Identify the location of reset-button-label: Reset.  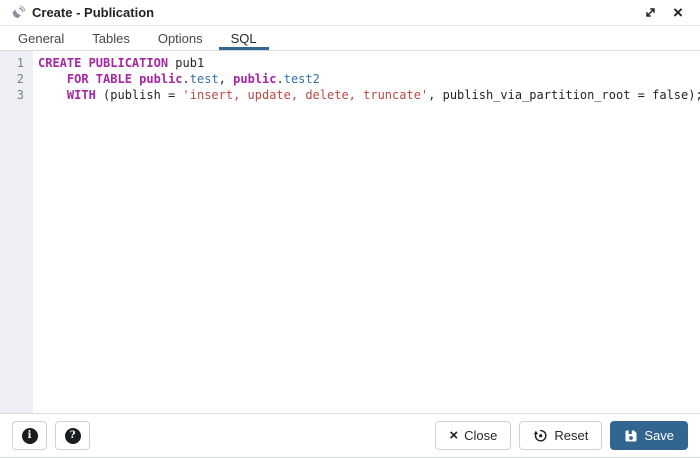
(571, 435).